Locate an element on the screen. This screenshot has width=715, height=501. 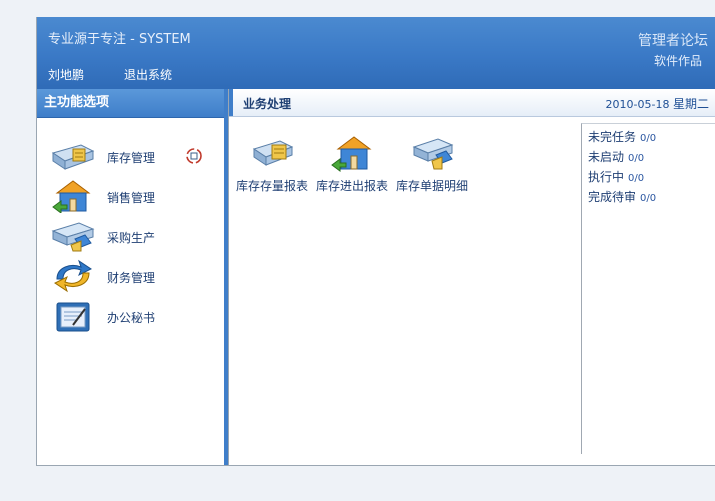
task-label-in-progress: 执行中 is located at coordinates (606, 177).